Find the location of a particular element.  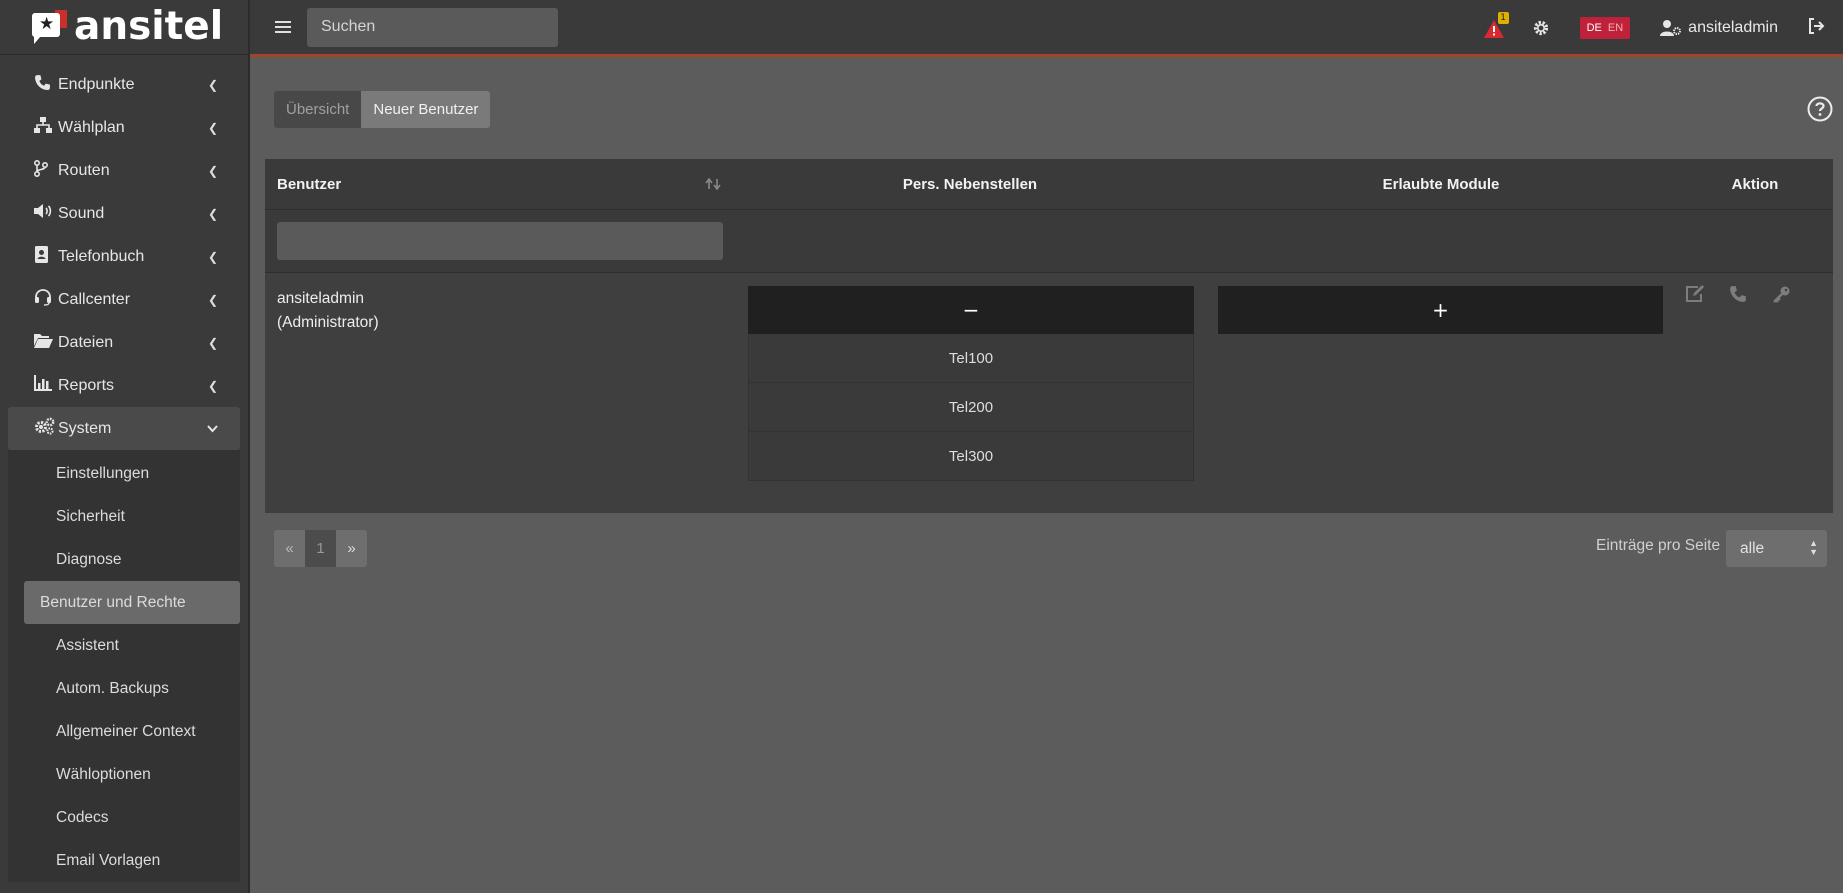

submenu-item-diagnose: Diagnose is located at coordinates (132, 559).